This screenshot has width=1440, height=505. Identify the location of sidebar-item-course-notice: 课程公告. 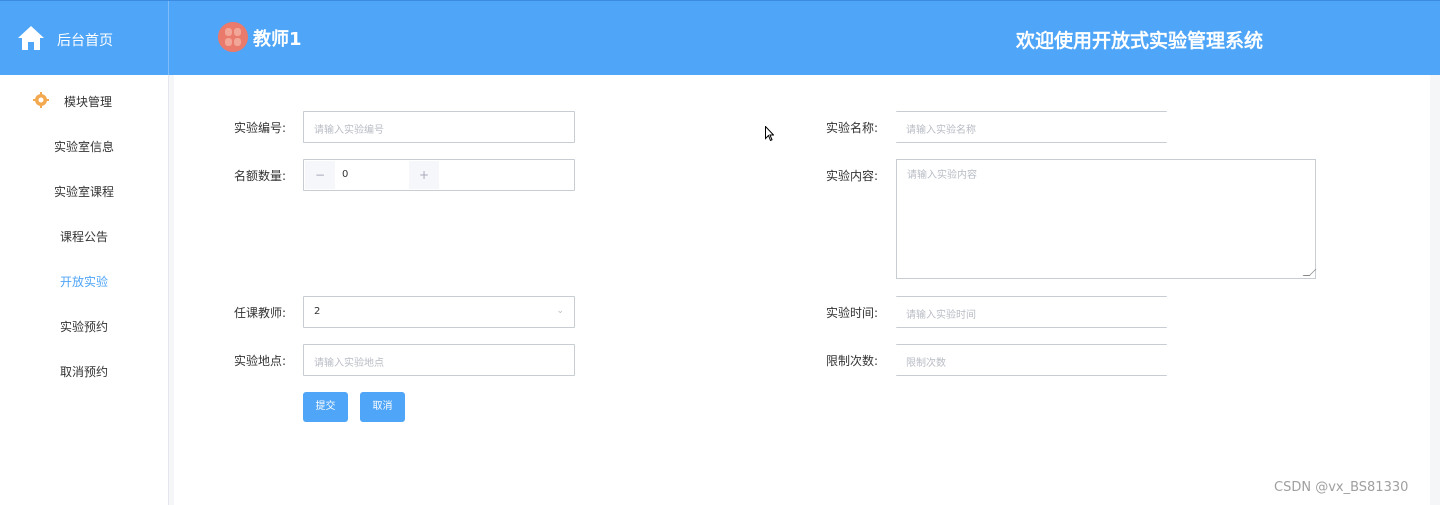
(84, 237).